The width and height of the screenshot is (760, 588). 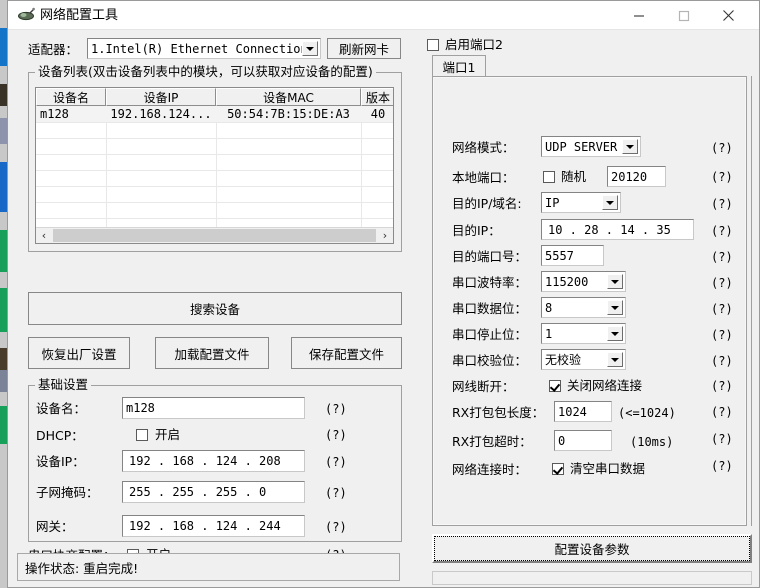 I want to click on scroll-left-icon: ‹, so click(x=44, y=235).